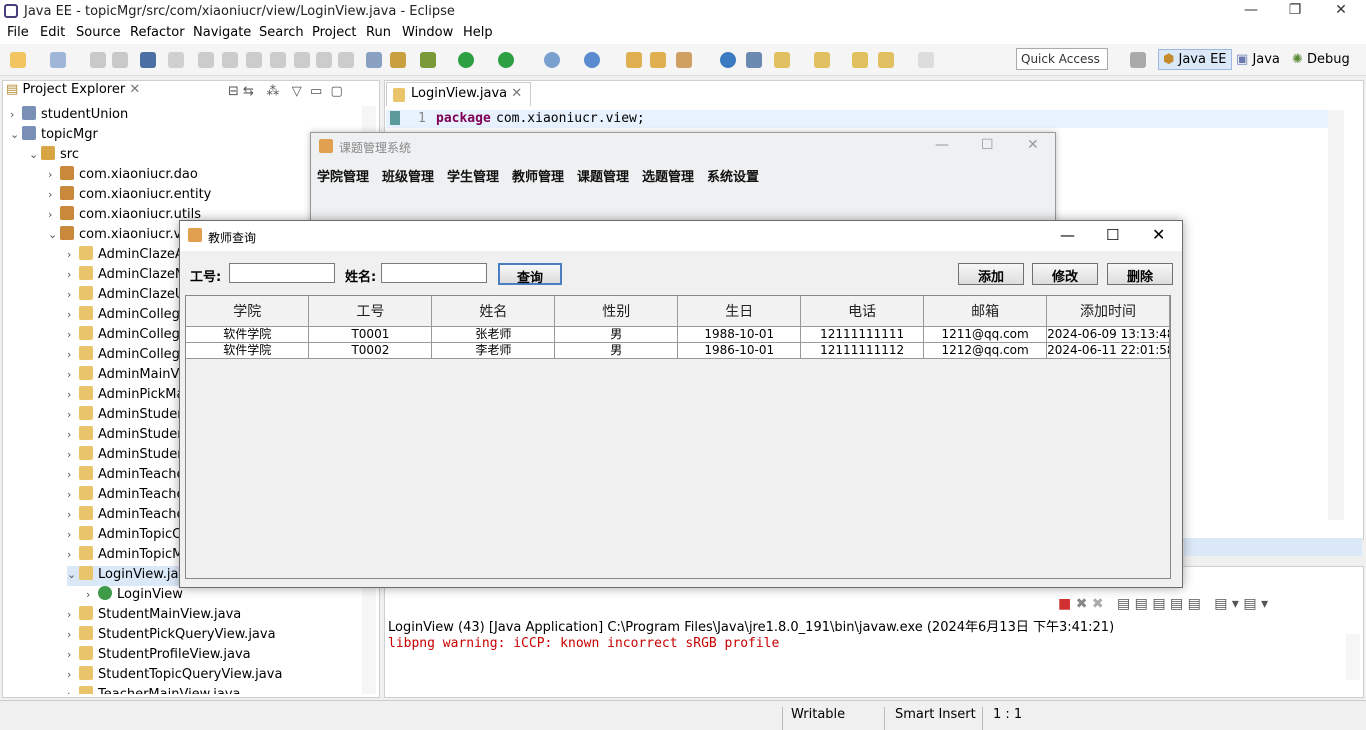  Describe the element at coordinates (506, 60) in the screenshot. I see `run-server-icon` at that location.